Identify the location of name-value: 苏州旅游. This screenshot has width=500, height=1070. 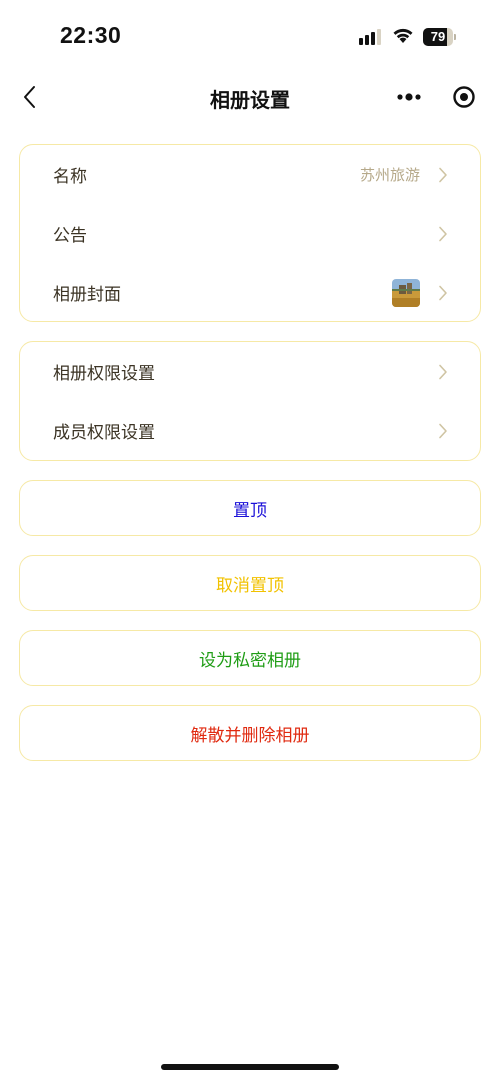
(389, 175).